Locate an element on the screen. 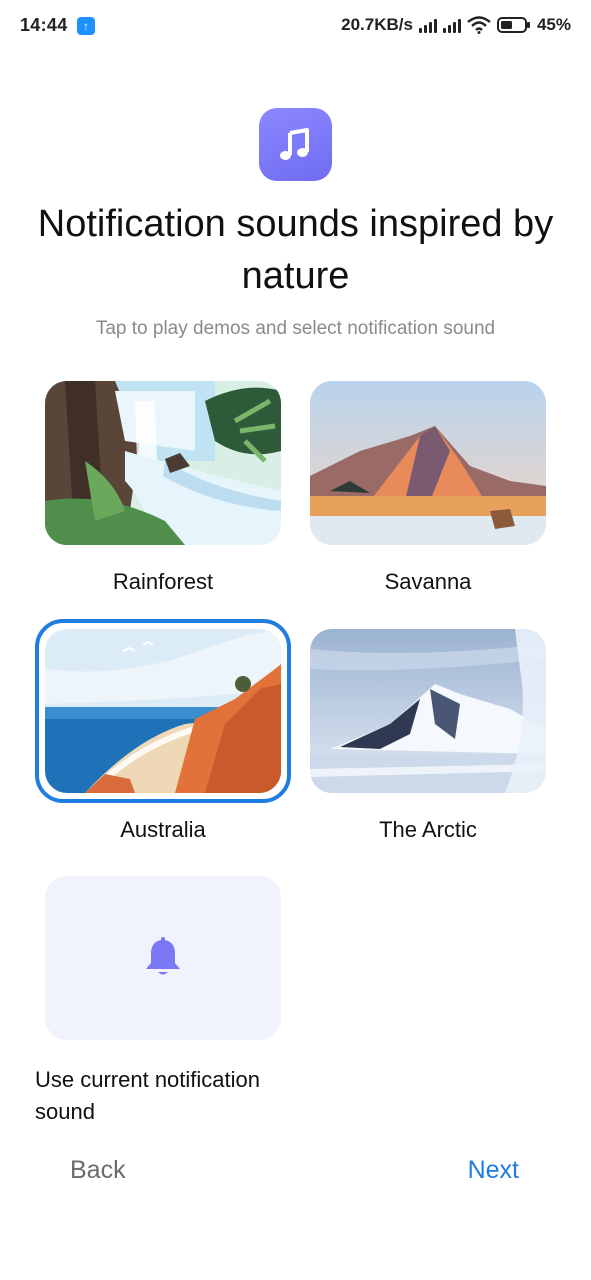 The height and width of the screenshot is (1280, 591). next-button: Next is located at coordinates (493, 1170).